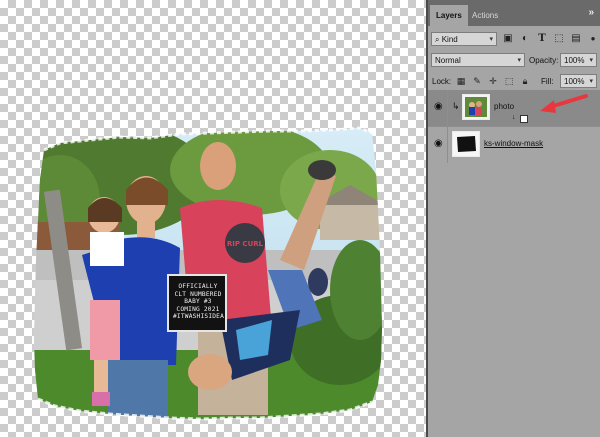  Describe the element at coordinates (525, 81) in the screenshot. I see `lock-all-icon: 🔒︎` at that location.